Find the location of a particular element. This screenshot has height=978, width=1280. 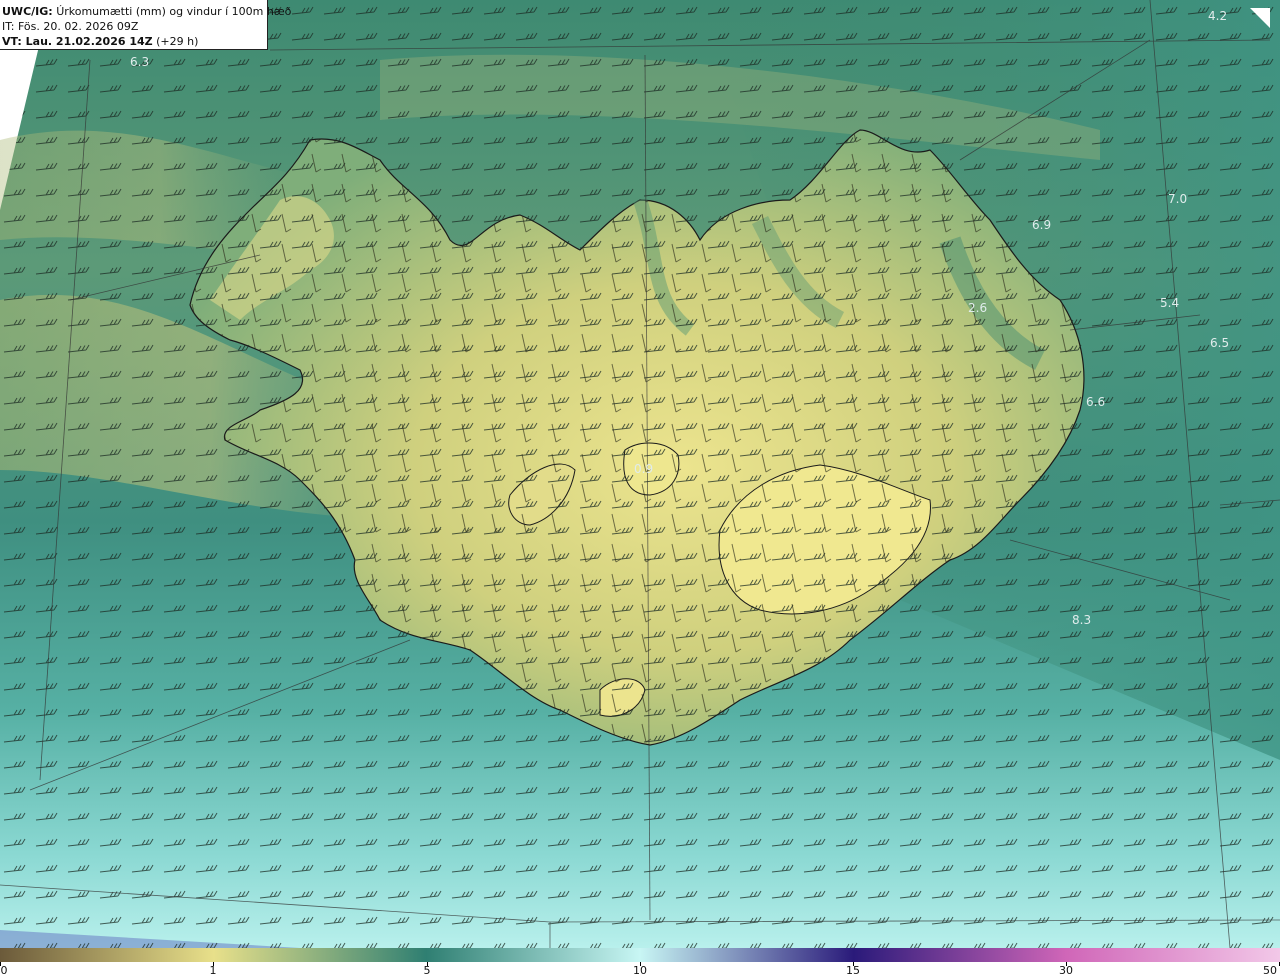

colorbar-label: 15 is located at coordinates (853, 970).